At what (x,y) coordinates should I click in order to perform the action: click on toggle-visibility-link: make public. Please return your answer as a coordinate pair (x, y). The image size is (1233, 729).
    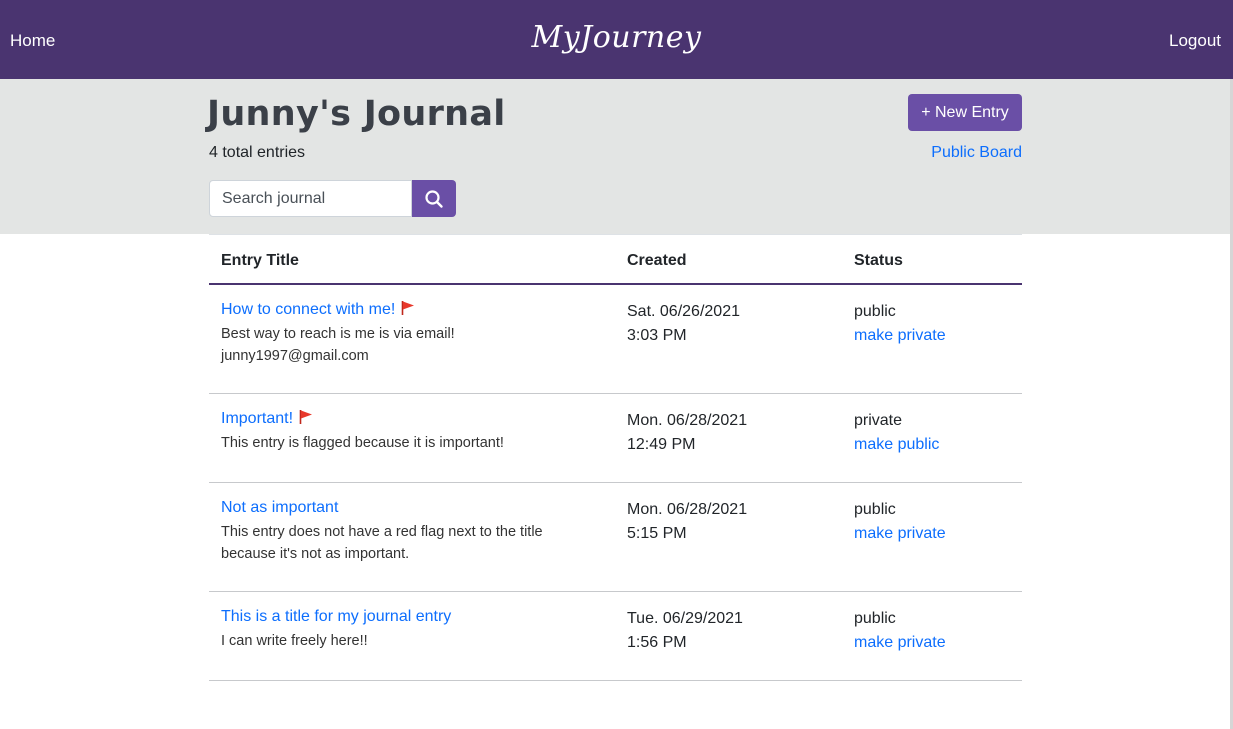
    Looking at the image, I should click on (896, 445).